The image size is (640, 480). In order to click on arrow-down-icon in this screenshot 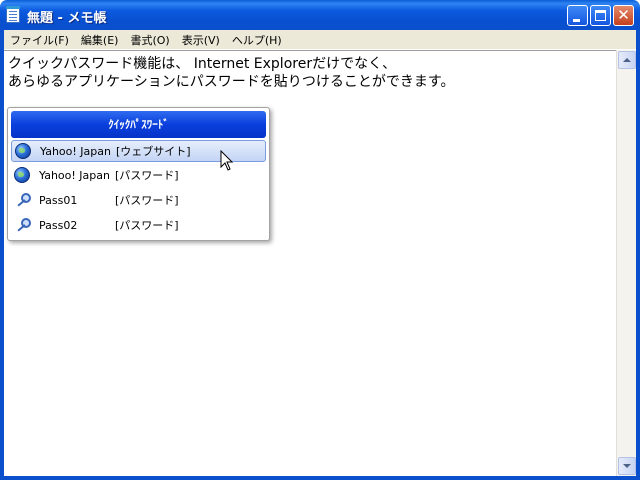, I will do `click(627, 466)`.